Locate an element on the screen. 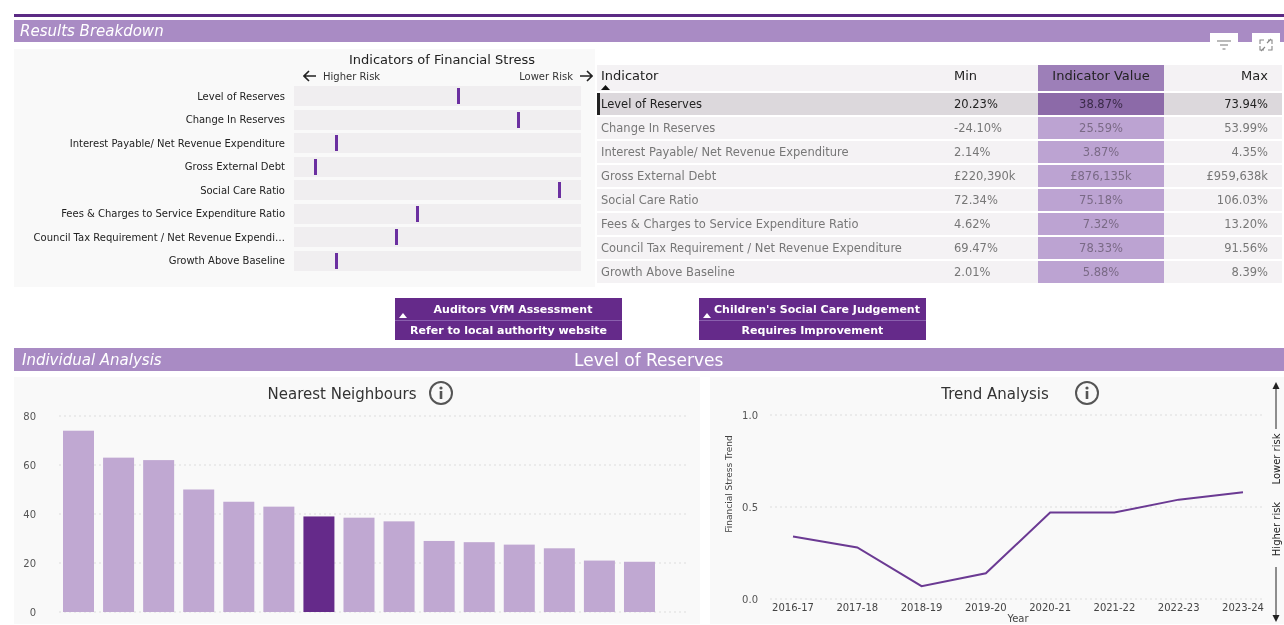 Image resolution: width=1284 pixels, height=625 pixels. card-value: Requires Improvement is located at coordinates (812, 331).